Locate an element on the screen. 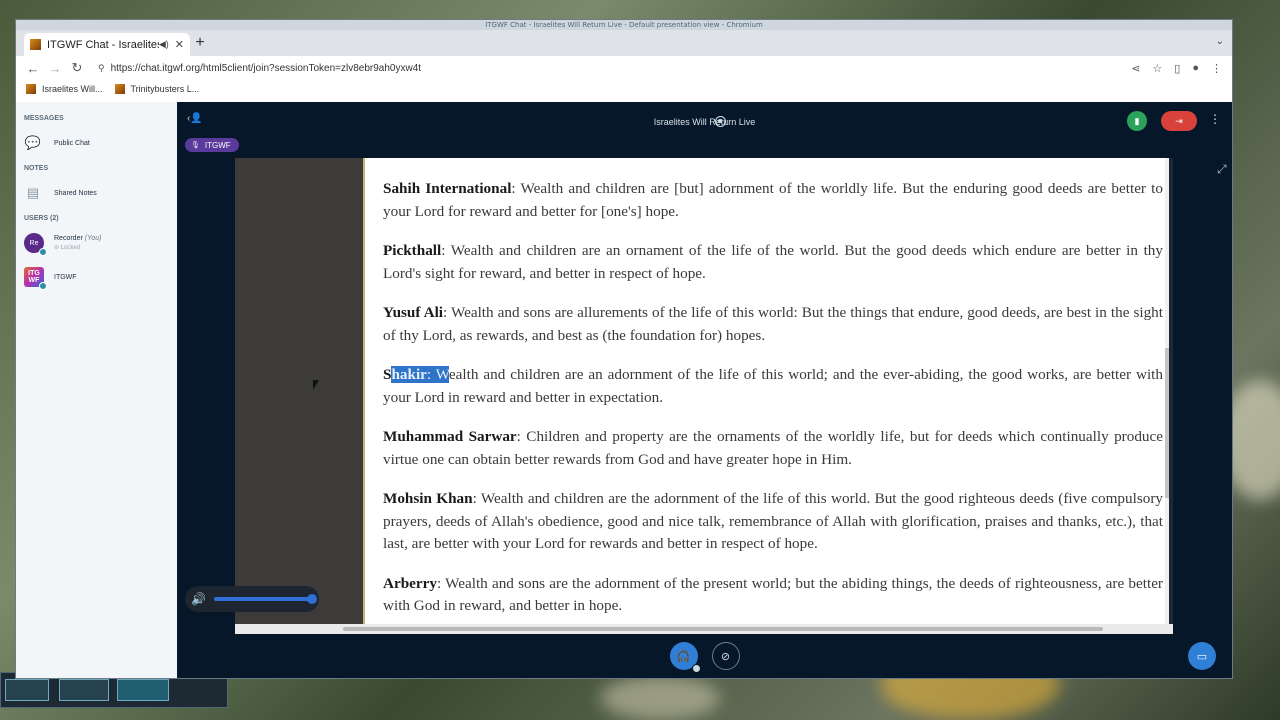 The height and width of the screenshot is (720, 1280). chat-icon: 💬 is located at coordinates (33, 142).